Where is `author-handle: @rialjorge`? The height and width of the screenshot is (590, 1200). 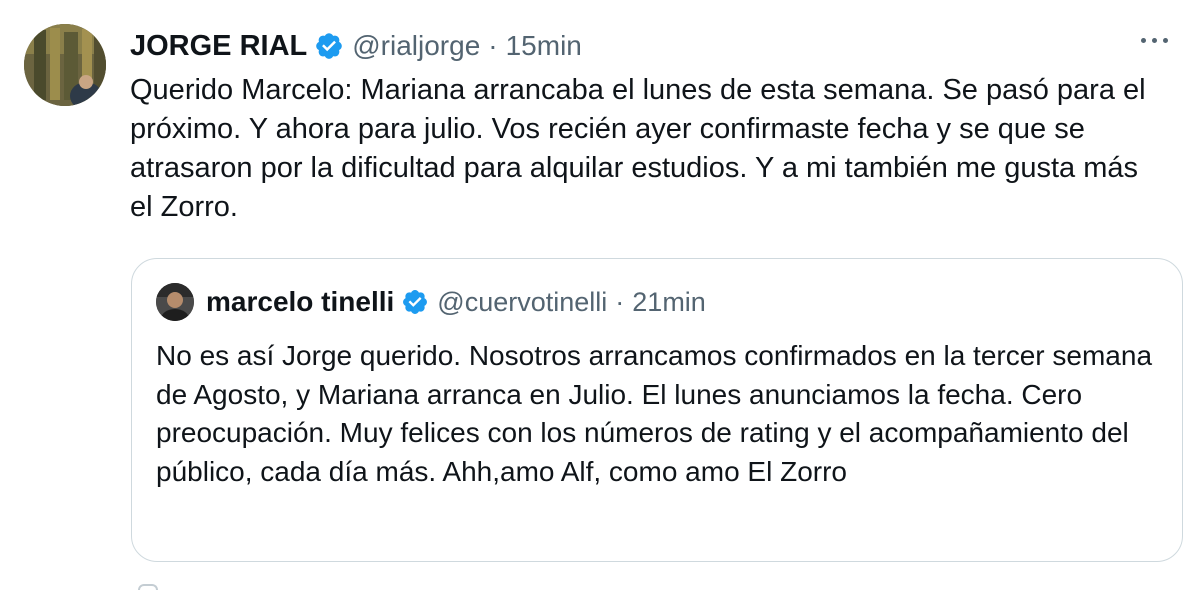 author-handle: @rialjorge is located at coordinates (416, 46).